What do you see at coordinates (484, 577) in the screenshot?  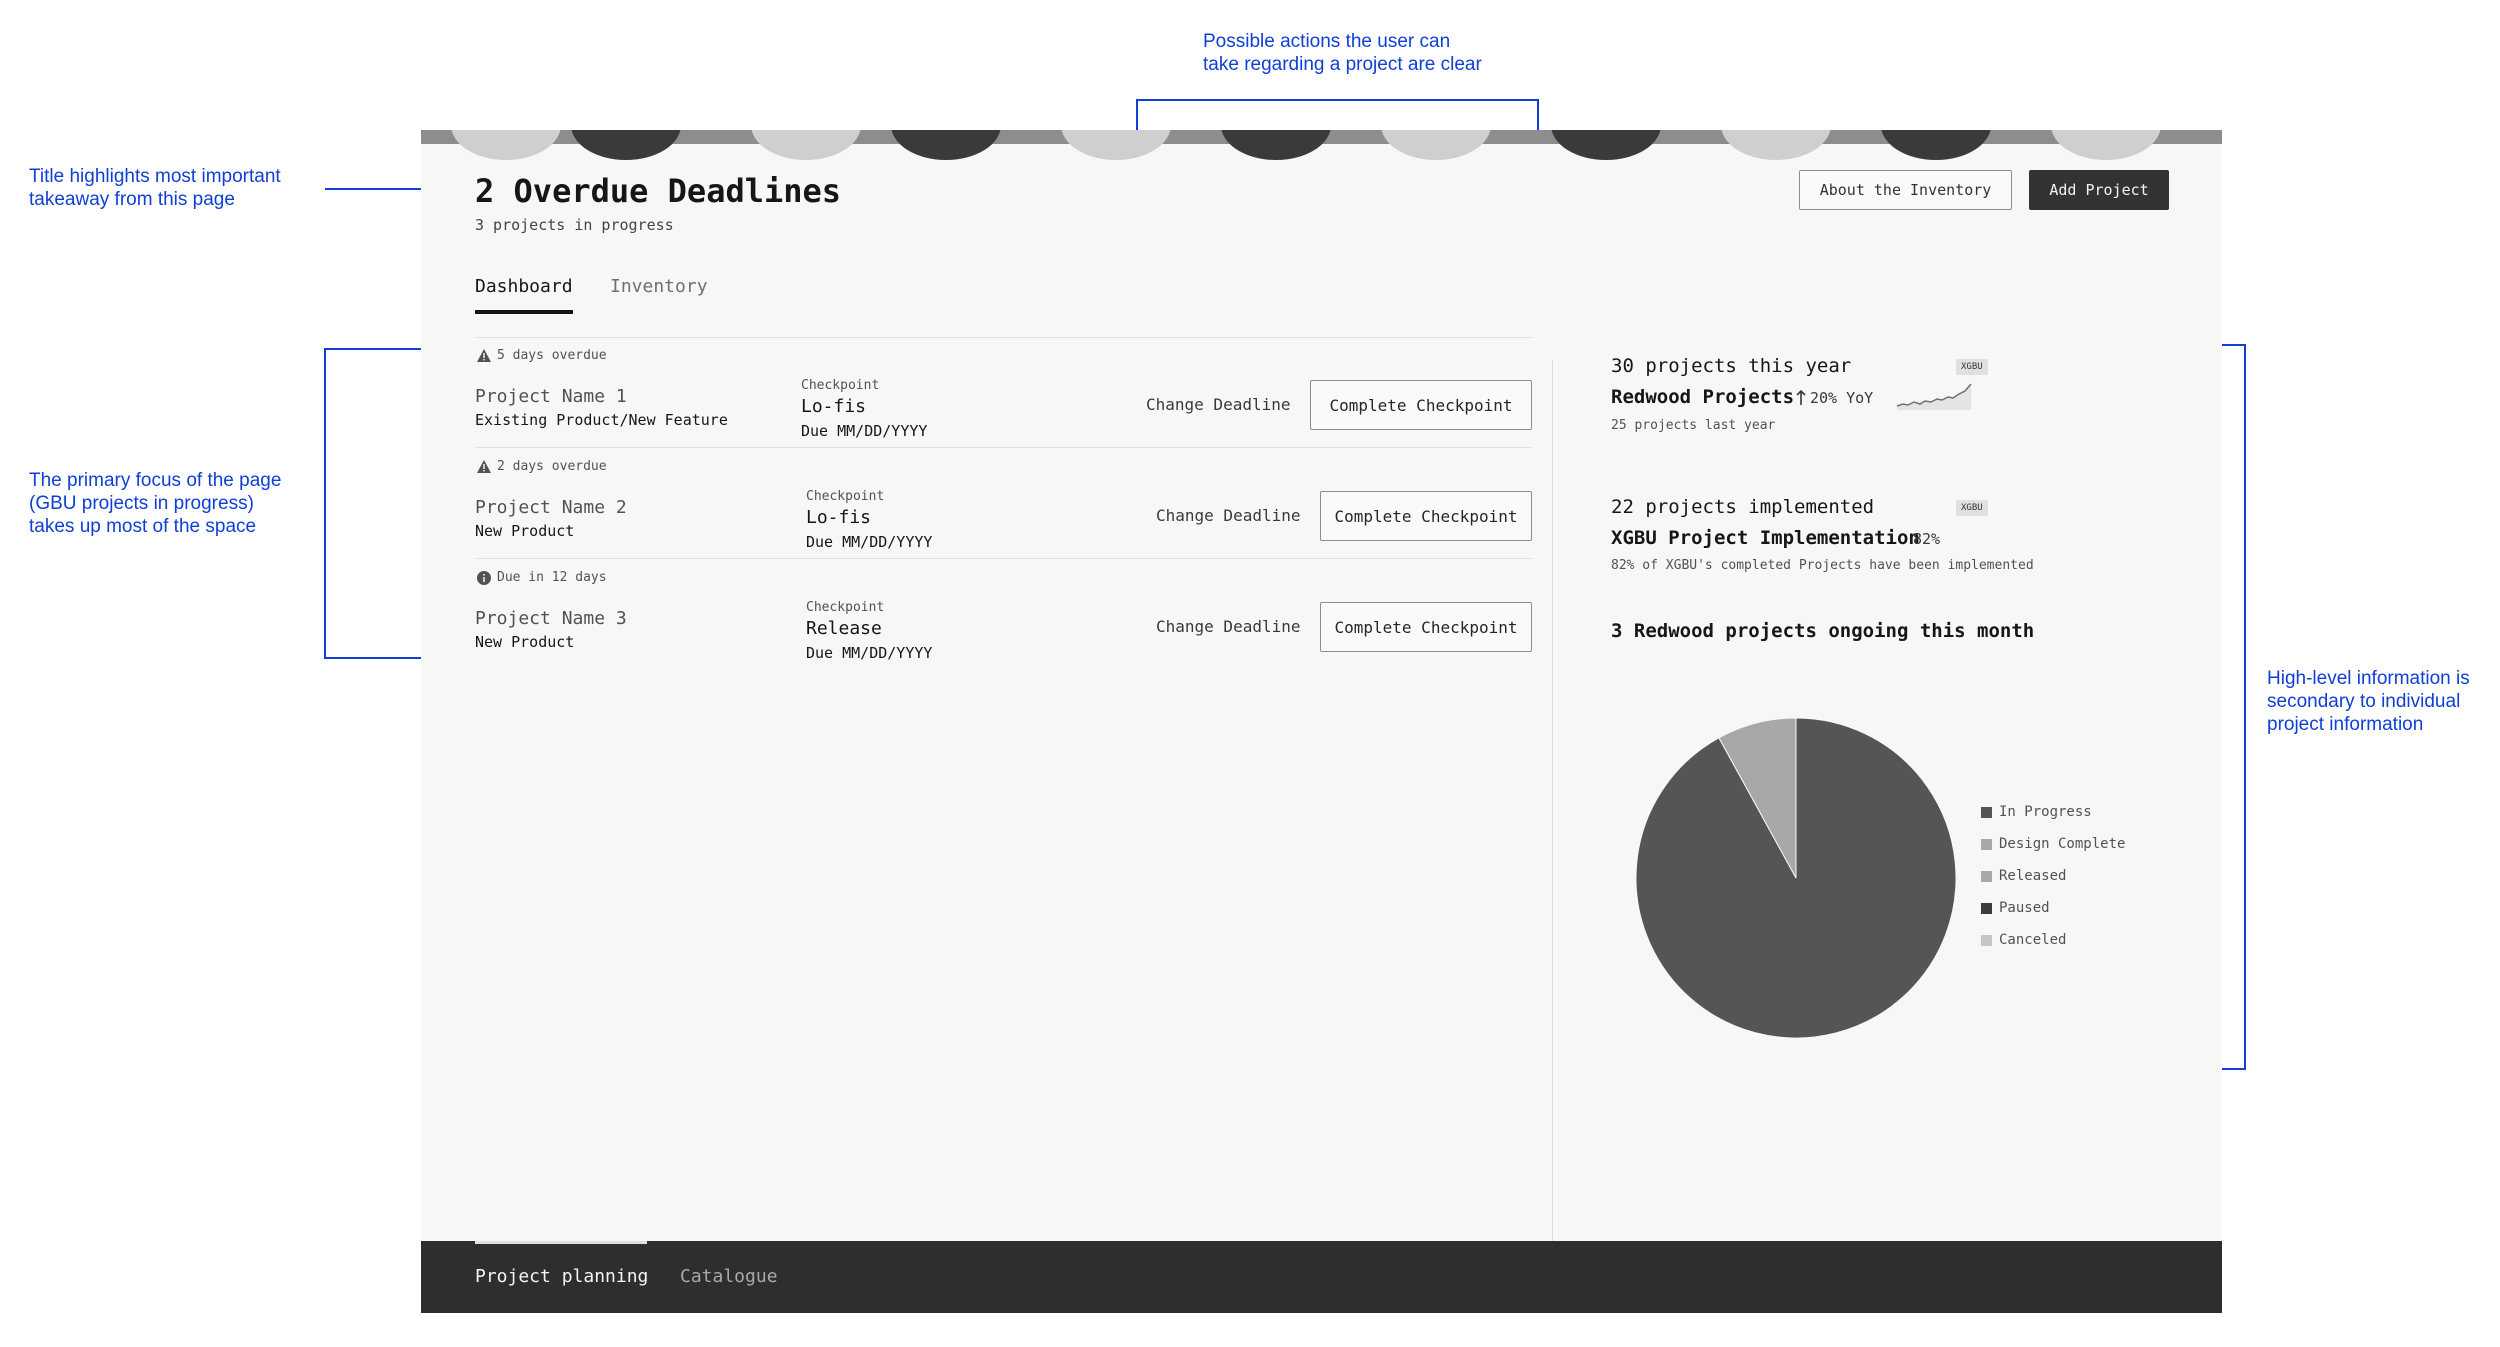 I see `info-icon` at bounding box center [484, 577].